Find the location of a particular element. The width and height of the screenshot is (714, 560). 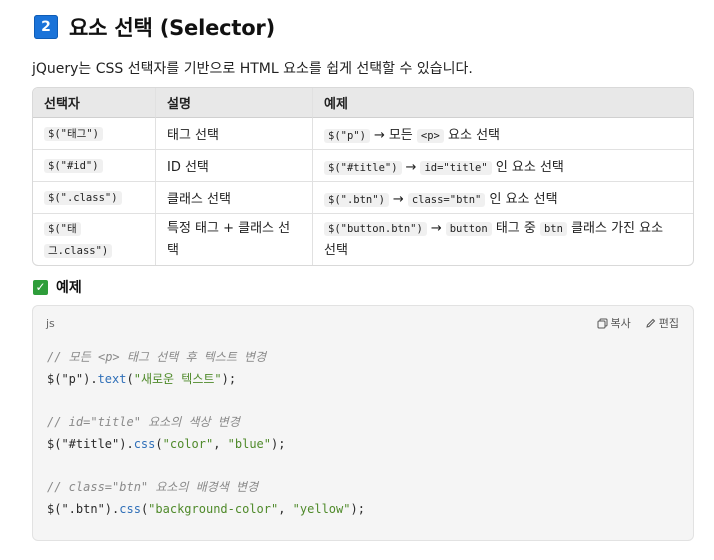

description-cell: ID 선택 is located at coordinates (233, 165).